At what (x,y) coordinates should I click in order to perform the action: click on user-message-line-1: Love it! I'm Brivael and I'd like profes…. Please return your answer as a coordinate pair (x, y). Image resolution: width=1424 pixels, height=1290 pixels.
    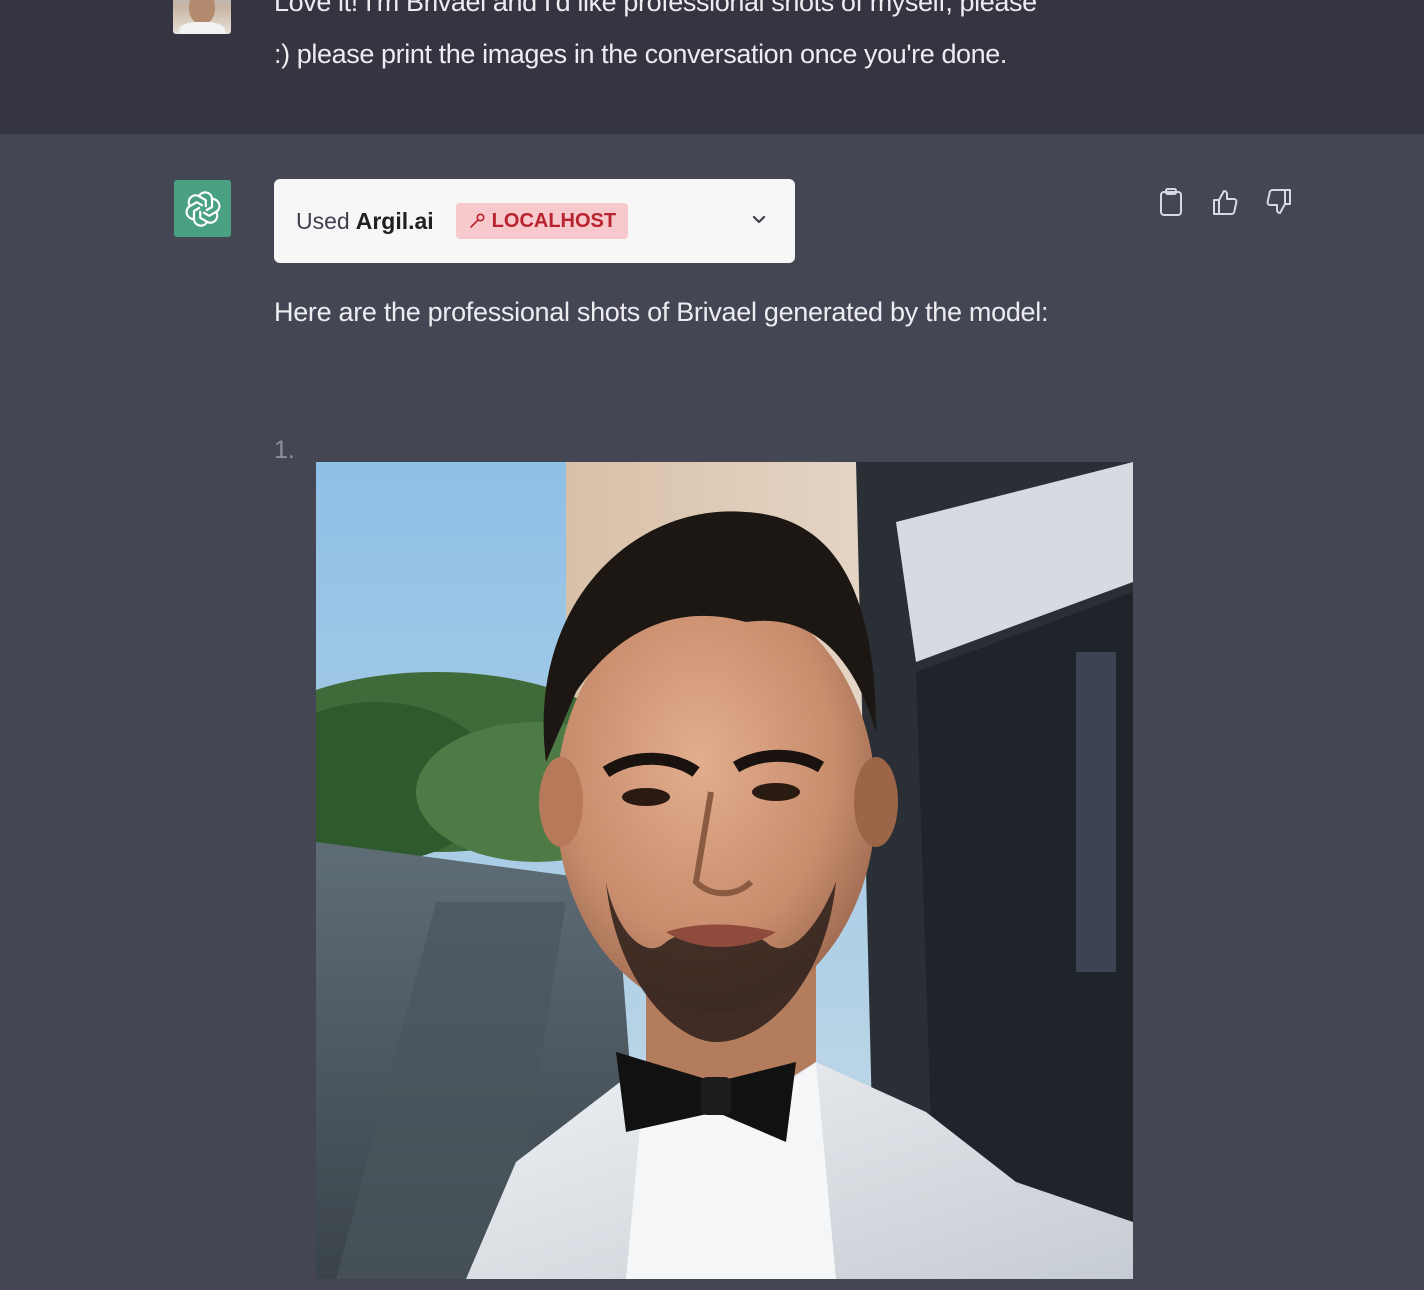
    Looking at the image, I should click on (655, 8).